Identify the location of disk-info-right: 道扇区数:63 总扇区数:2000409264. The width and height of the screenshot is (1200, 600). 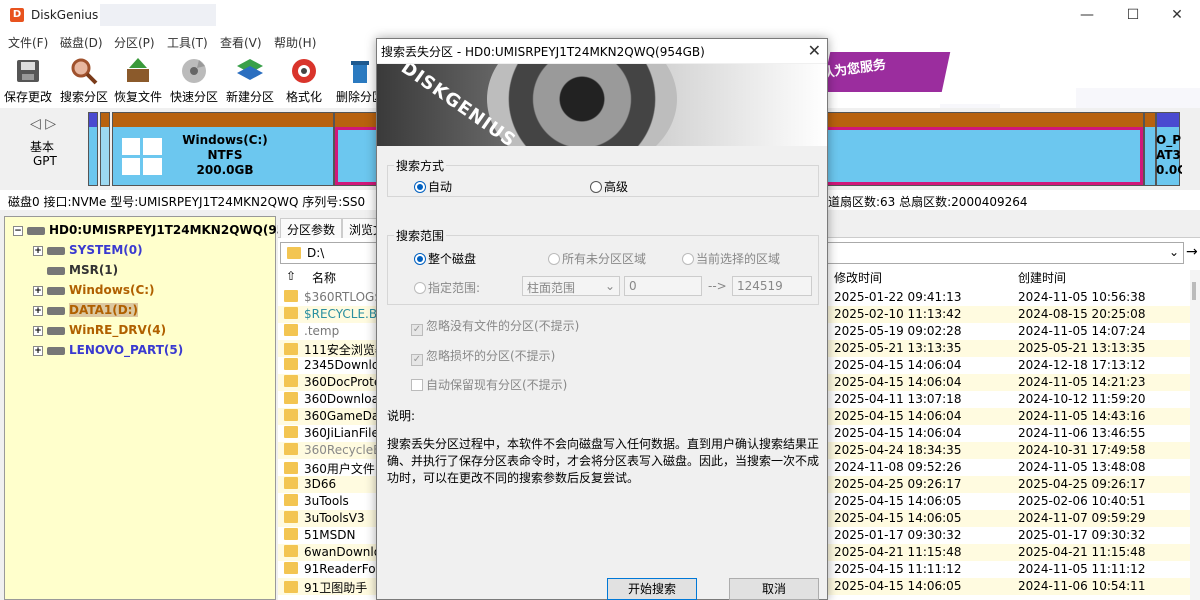
(928, 202).